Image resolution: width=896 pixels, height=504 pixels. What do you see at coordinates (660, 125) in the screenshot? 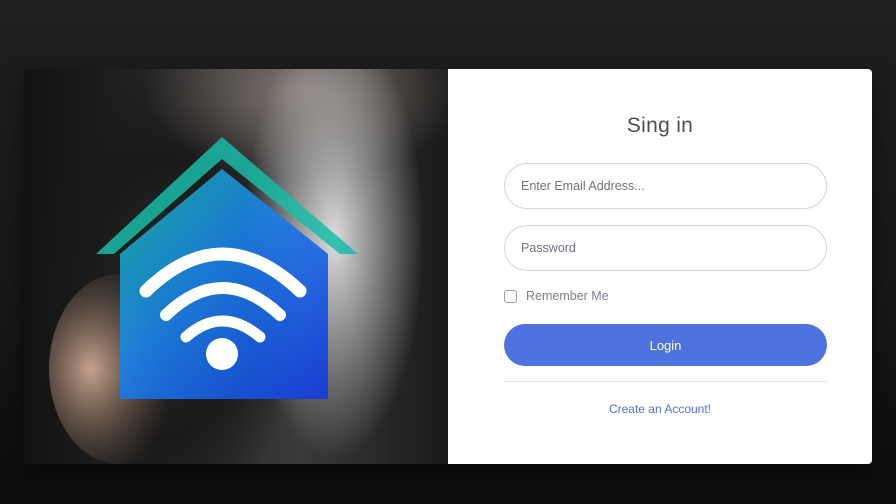
I see `page-title: Sing in` at bounding box center [660, 125].